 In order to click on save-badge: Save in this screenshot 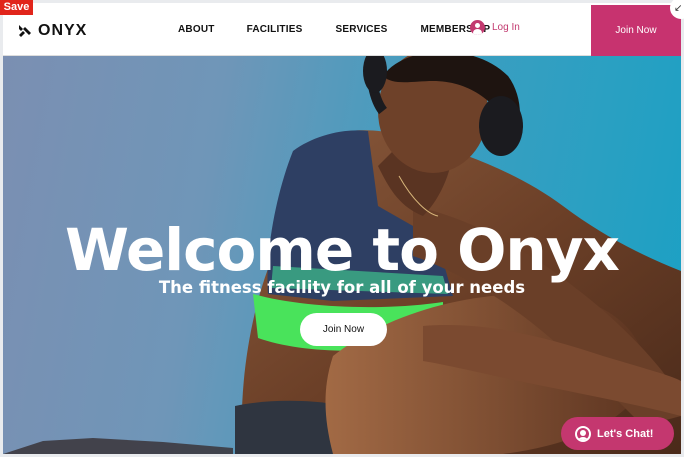, I will do `click(16, 7)`.